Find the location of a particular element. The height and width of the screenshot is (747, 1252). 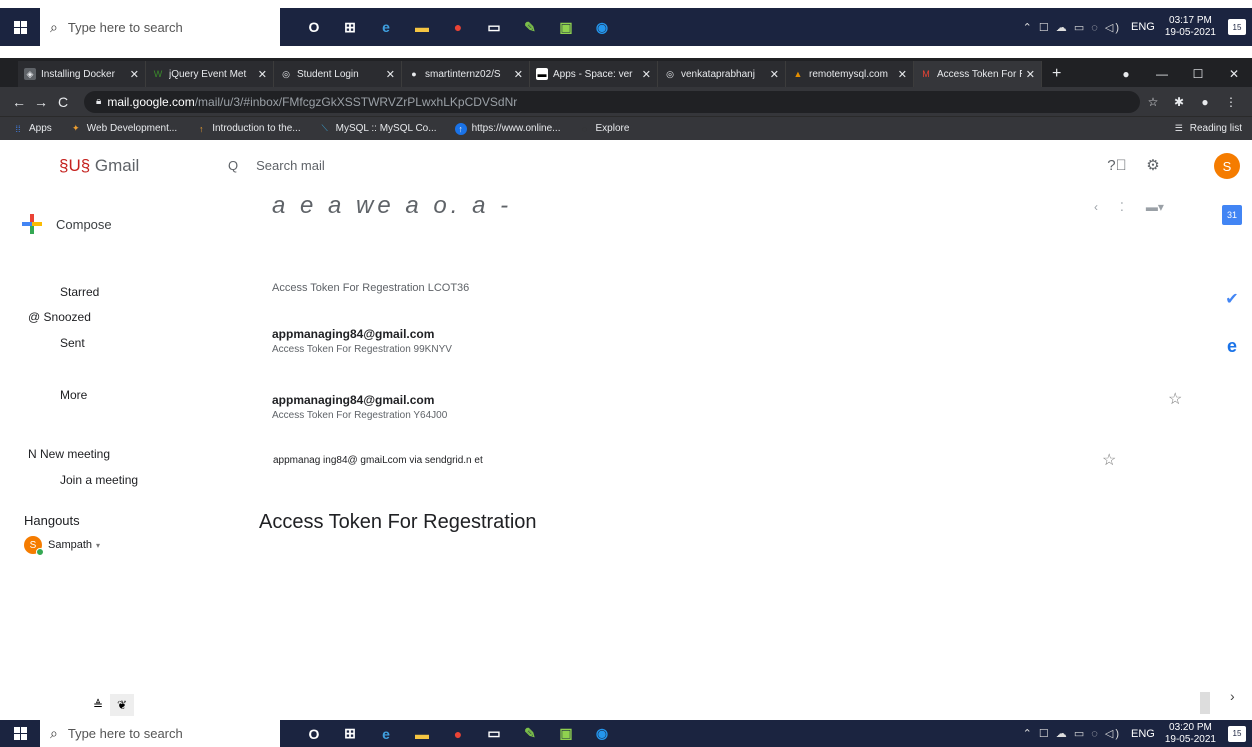

browser-tab: ● smartinternz02/S ✕ is located at coordinates (466, 74).